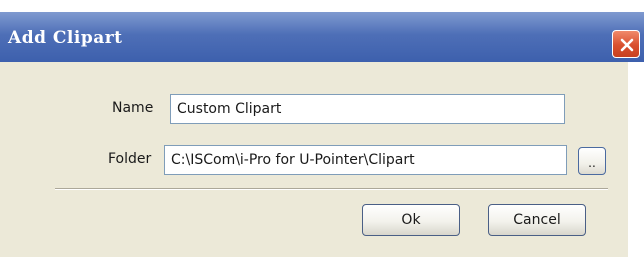 The image size is (644, 257). I want to click on close-button, so click(626, 44).